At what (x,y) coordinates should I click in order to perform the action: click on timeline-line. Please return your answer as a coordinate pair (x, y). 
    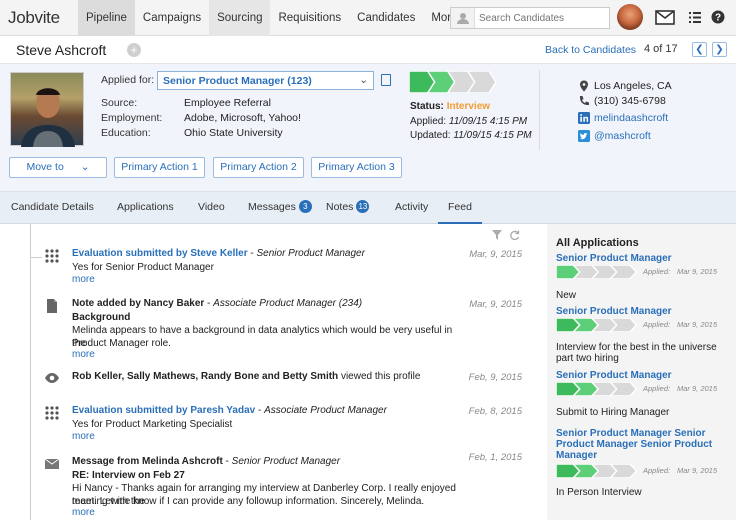
    Looking at the image, I should click on (30, 372).